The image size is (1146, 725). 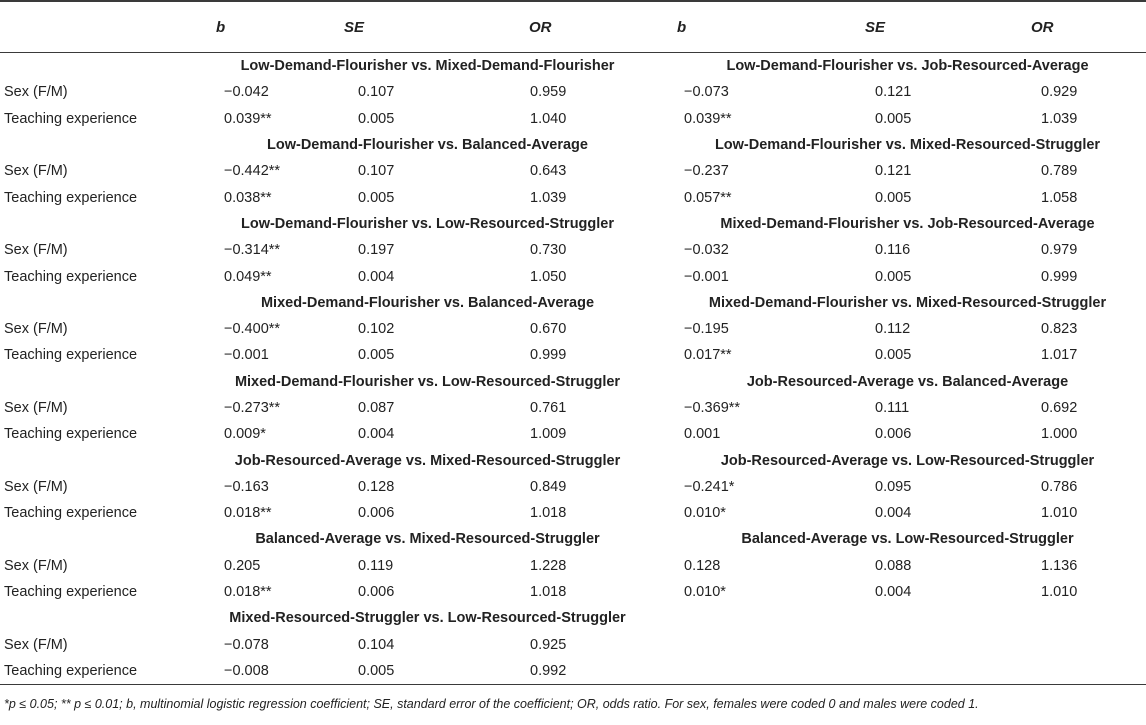 I want to click on cell-or-right: 1.039, so click(x=1059, y=118).